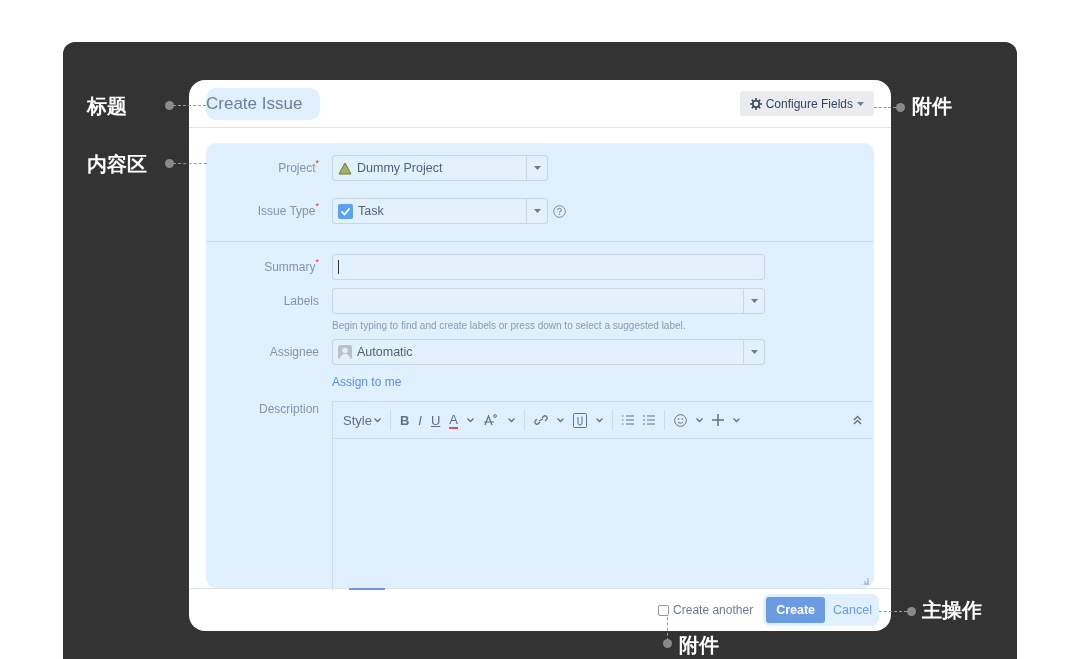 This screenshot has width=1080, height=659. What do you see at coordinates (288, 210) in the screenshot?
I see `field-label: Issue Type$^{*}$` at bounding box center [288, 210].